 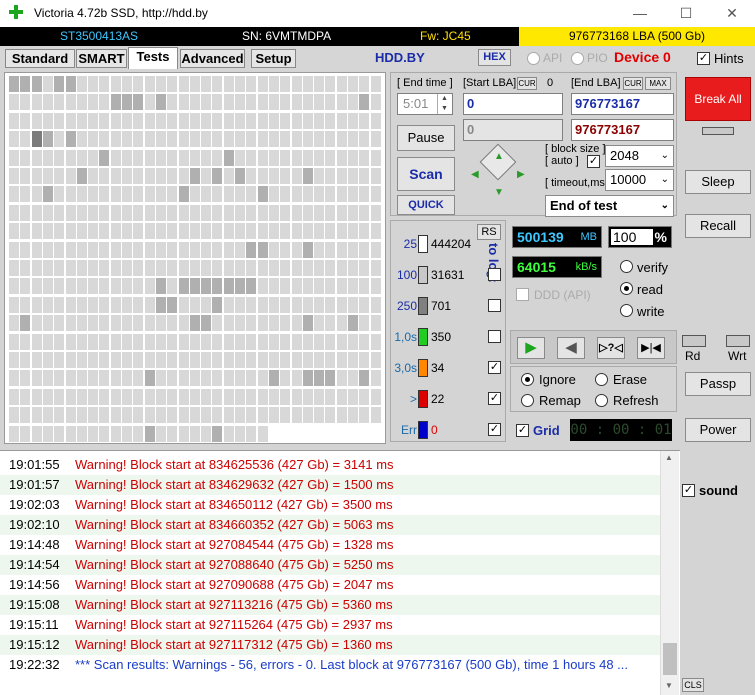 I want to click on block-size-select: 2048 ⌄, so click(x=639, y=156).